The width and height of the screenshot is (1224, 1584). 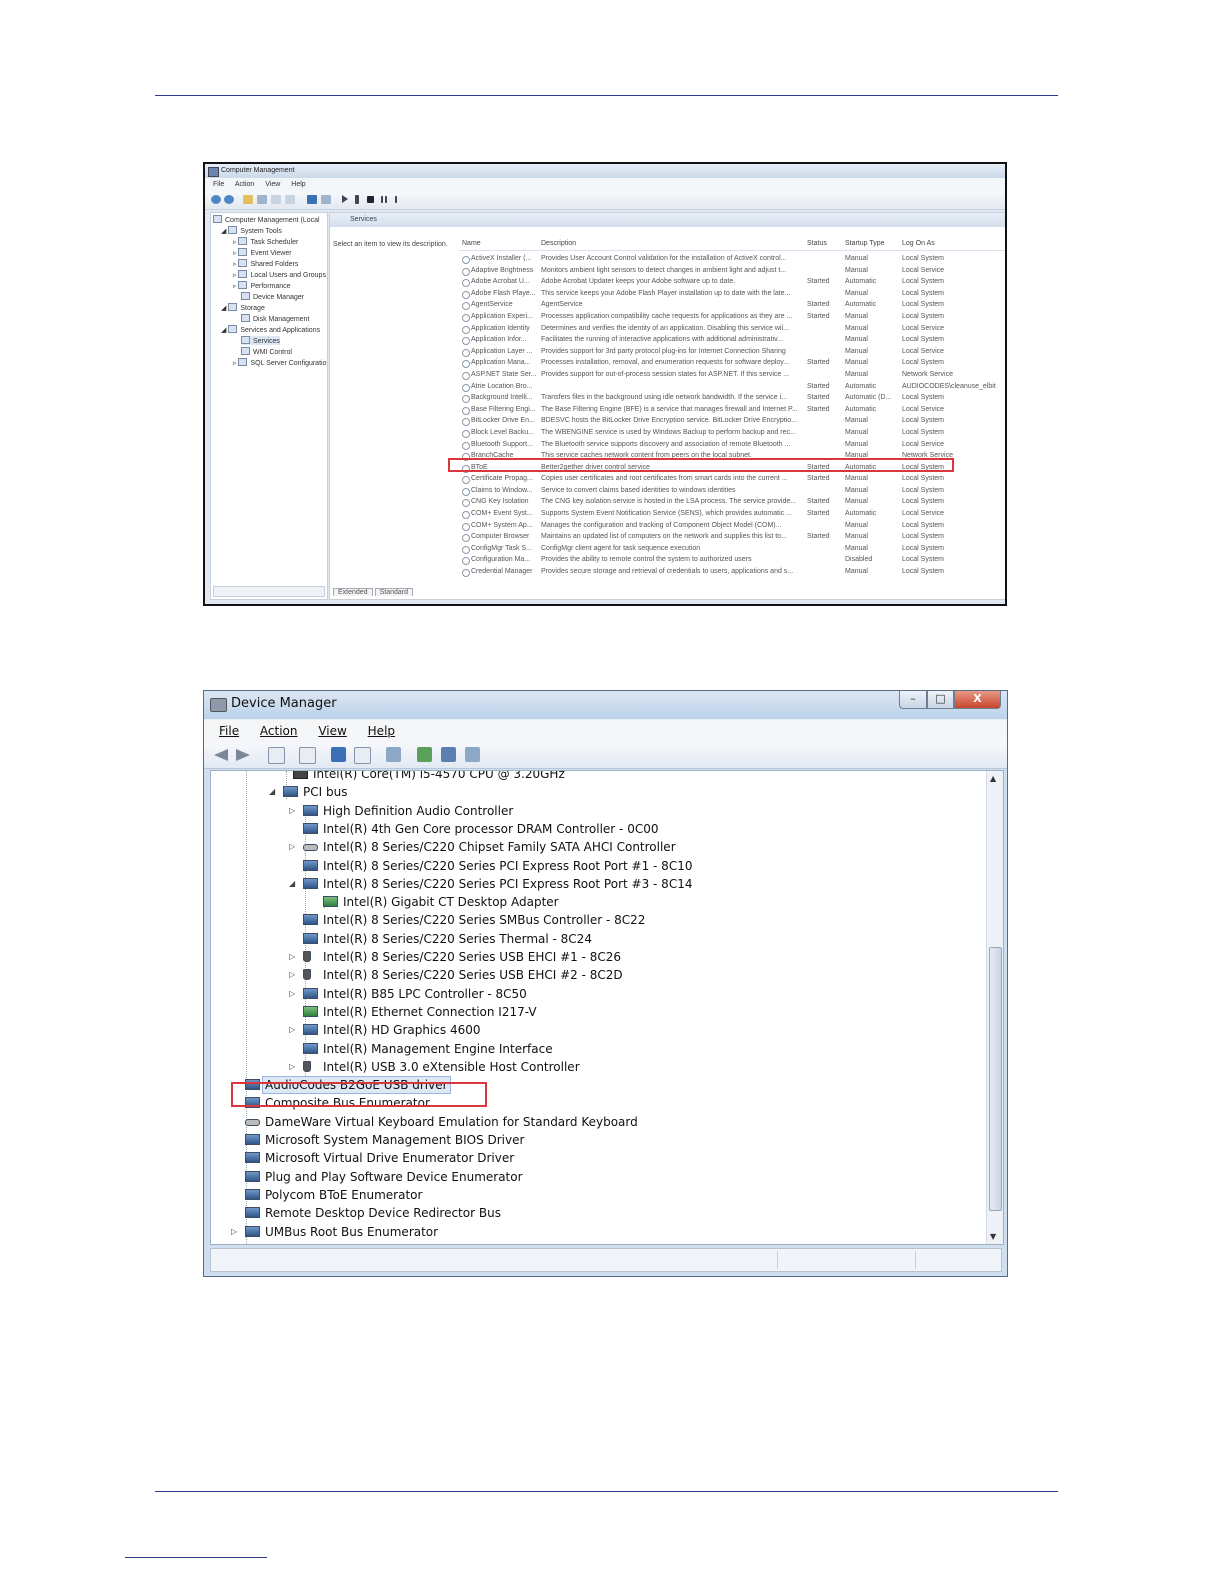 What do you see at coordinates (596, 1140) in the screenshot?
I see `device-tree-item: Microsoft System Management BIOS Driver` at bounding box center [596, 1140].